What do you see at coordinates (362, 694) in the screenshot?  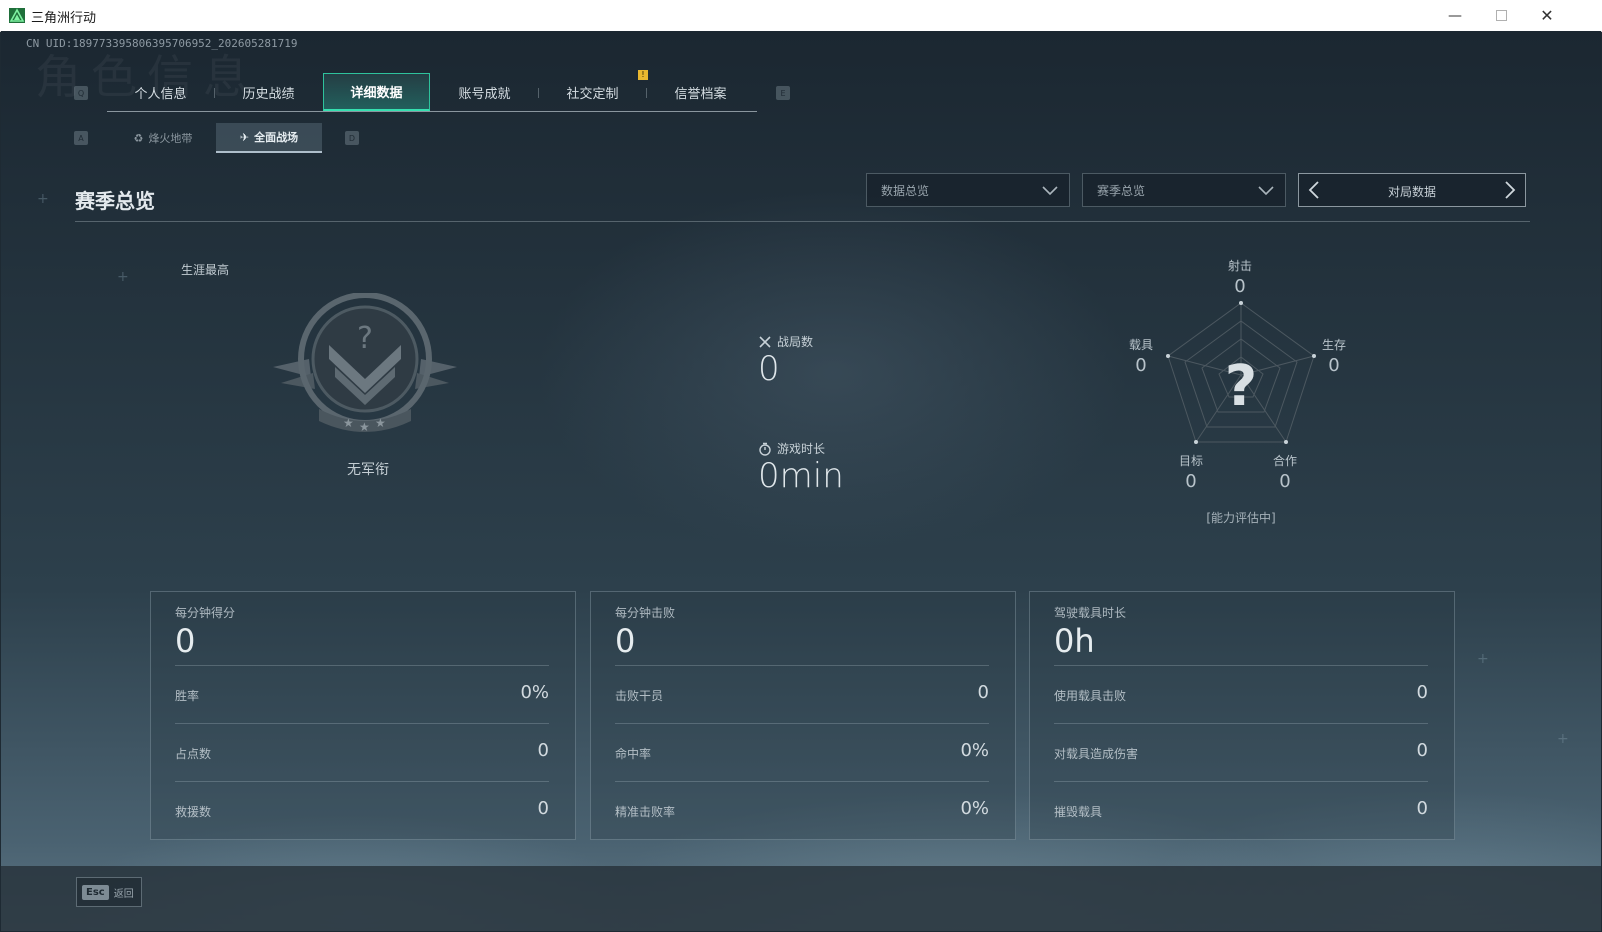 I see `card-row: 胜率 0%` at bounding box center [362, 694].